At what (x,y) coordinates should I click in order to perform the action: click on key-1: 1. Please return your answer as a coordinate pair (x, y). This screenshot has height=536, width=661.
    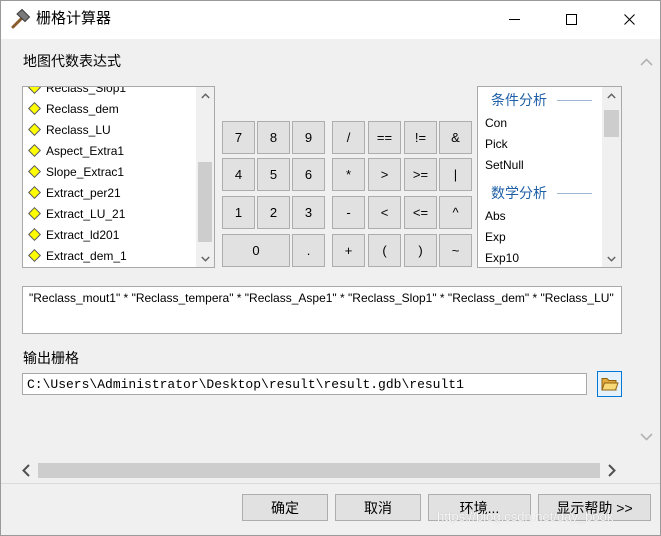
    Looking at the image, I should click on (238, 212).